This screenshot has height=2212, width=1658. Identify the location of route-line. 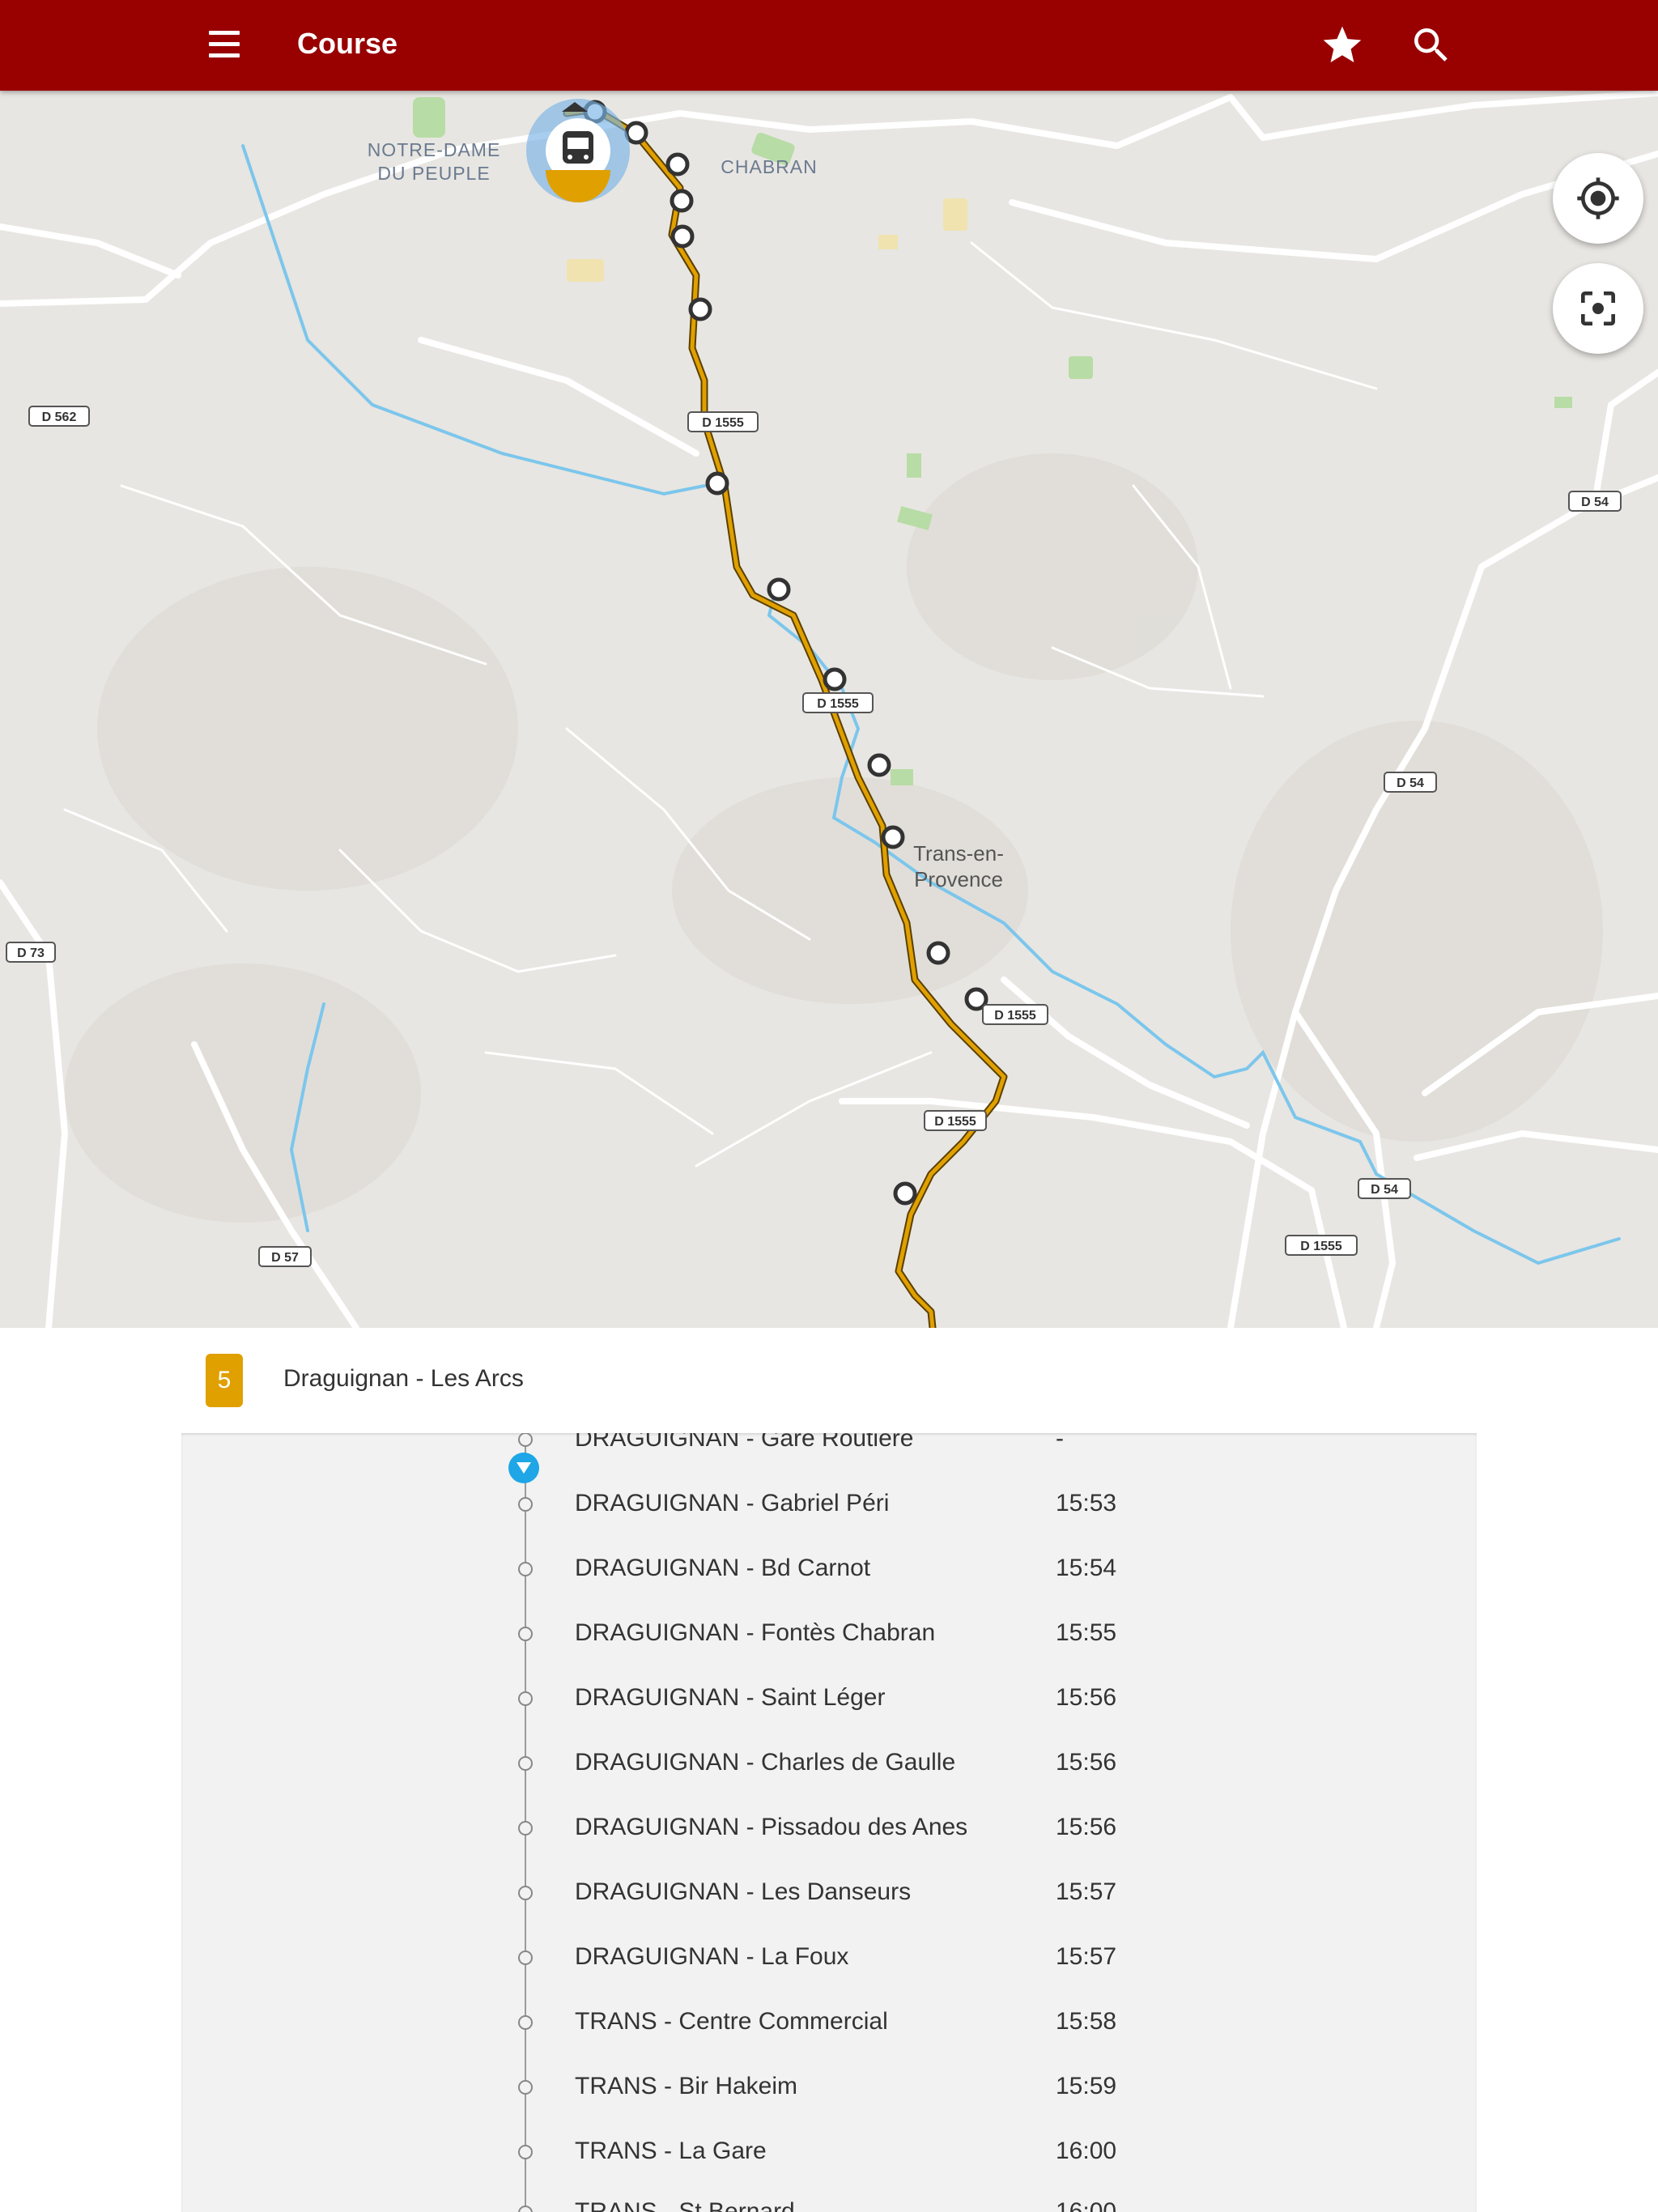
(785, 716).